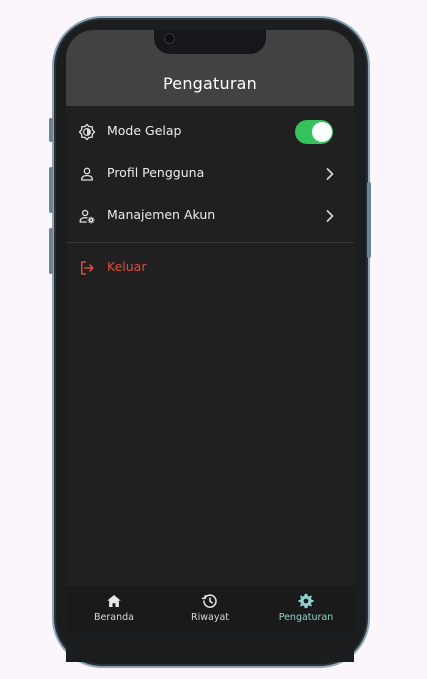  Describe the element at coordinates (210, 268) in the screenshot. I see `logout-button: Keluar` at that location.